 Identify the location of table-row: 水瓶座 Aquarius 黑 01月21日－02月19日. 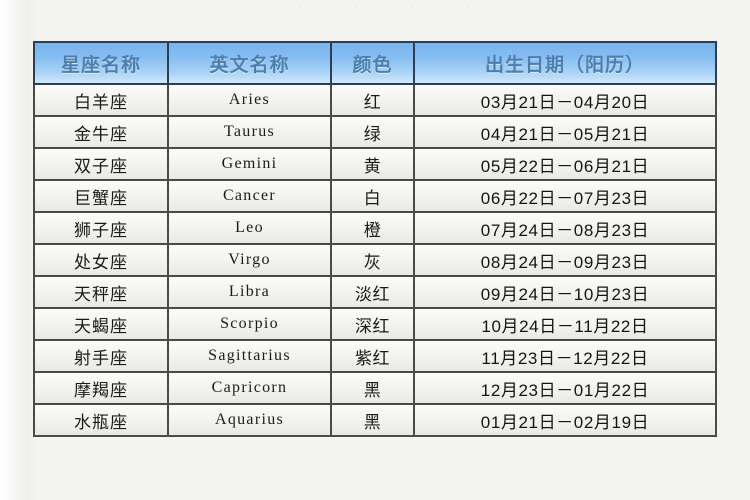
(375, 421).